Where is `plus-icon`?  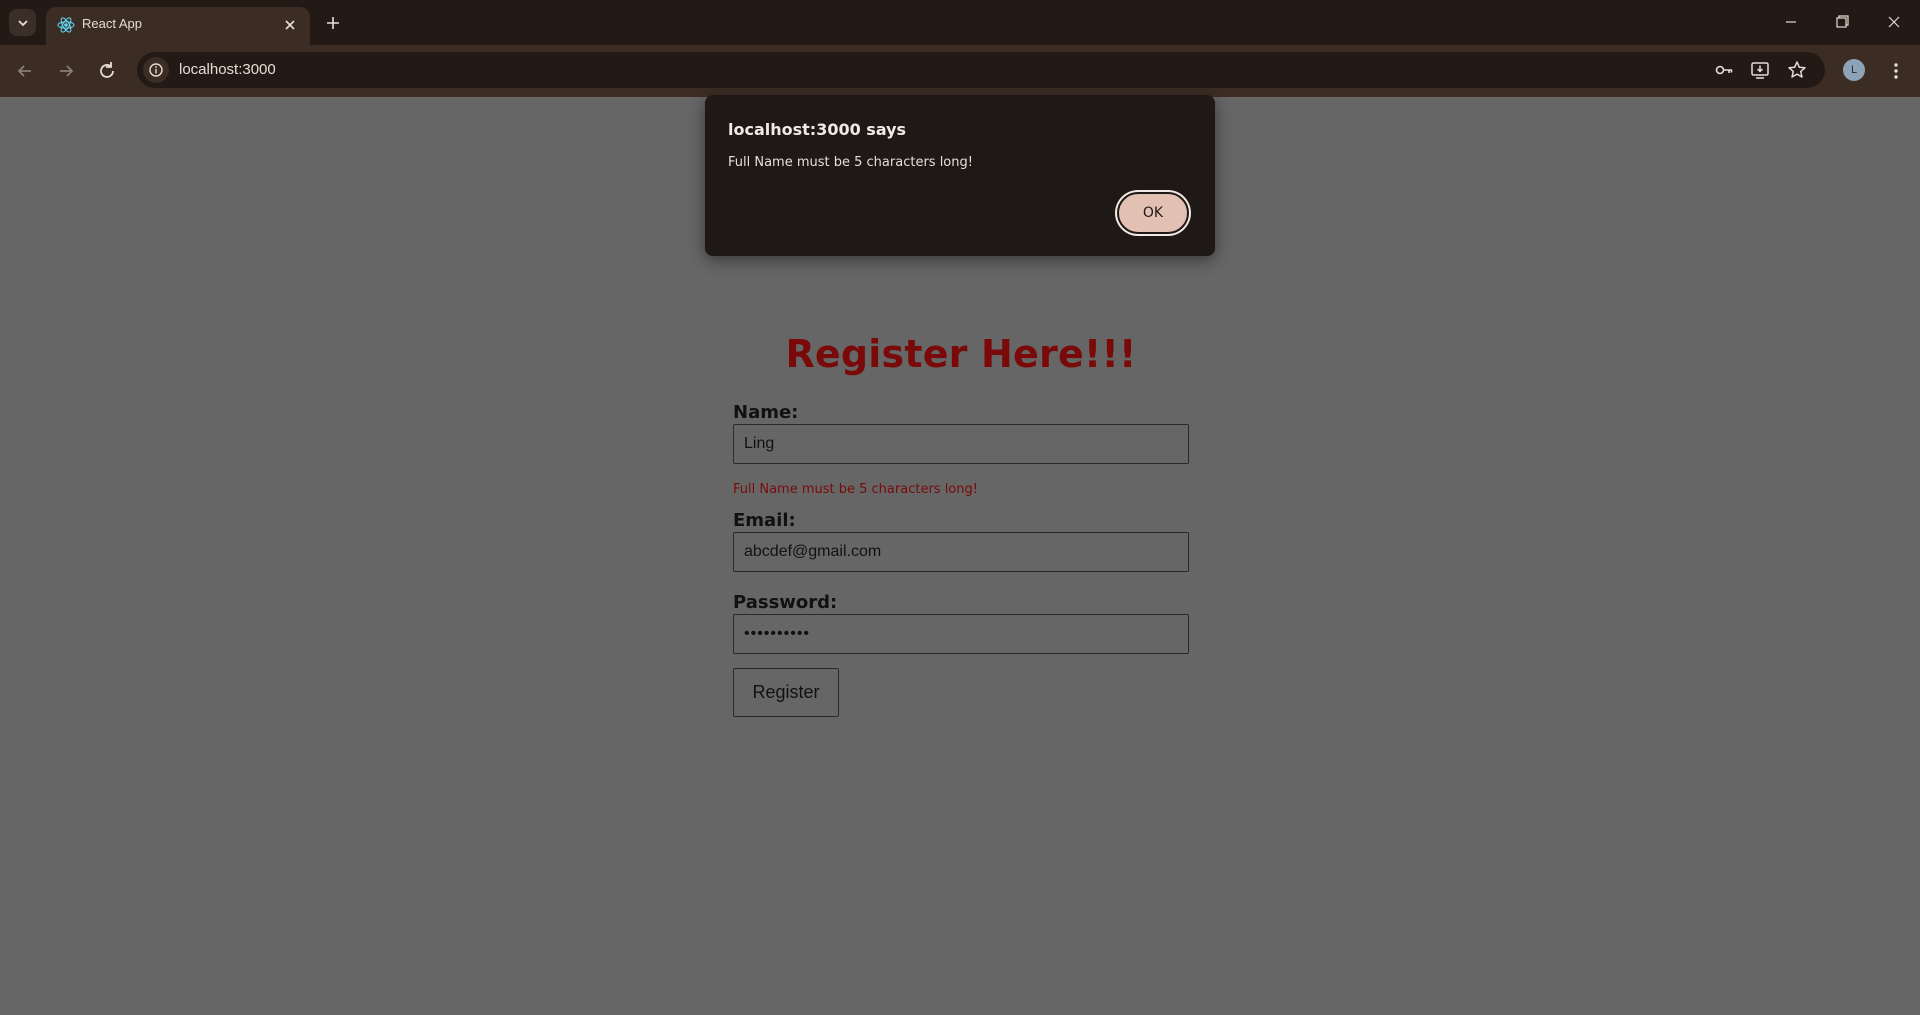
plus-icon is located at coordinates (333, 23).